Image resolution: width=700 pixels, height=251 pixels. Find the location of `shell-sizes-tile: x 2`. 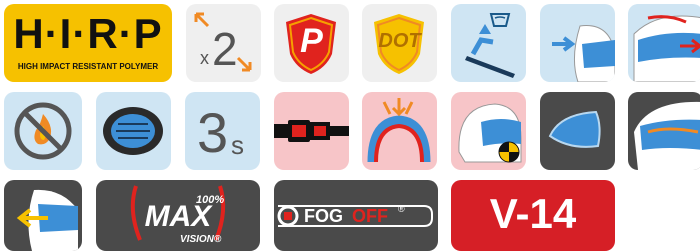

shell-sizes-tile: x 2 is located at coordinates (223, 43).